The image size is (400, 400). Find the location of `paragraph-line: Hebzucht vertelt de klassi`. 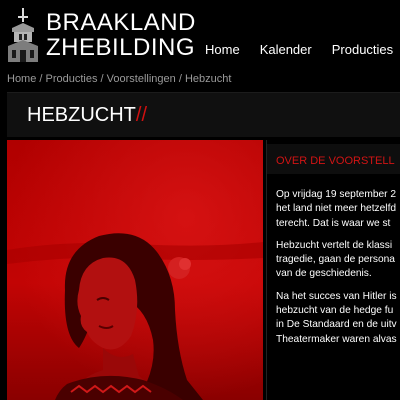

paragraph-line: Hebzucht vertelt de klassi is located at coordinates (334, 245).